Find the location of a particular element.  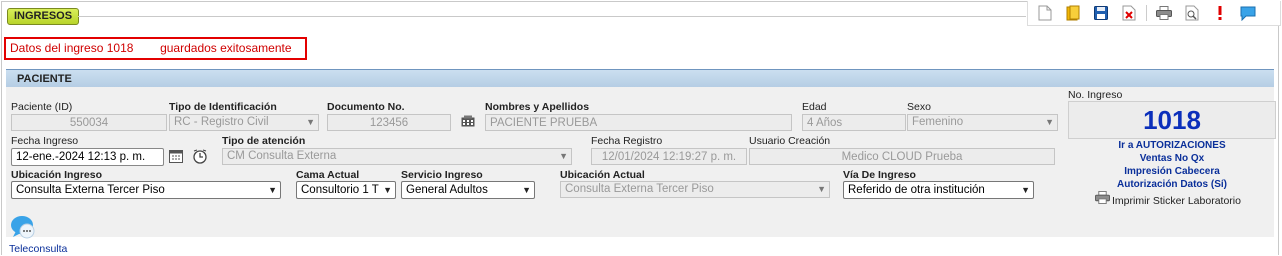

save-icon is located at coordinates (1101, 13).